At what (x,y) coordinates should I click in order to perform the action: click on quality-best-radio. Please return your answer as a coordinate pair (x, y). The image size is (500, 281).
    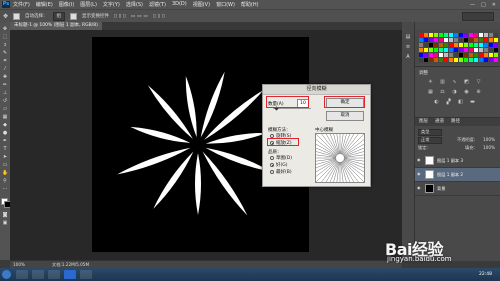
    Looking at the image, I should click on (272, 172).